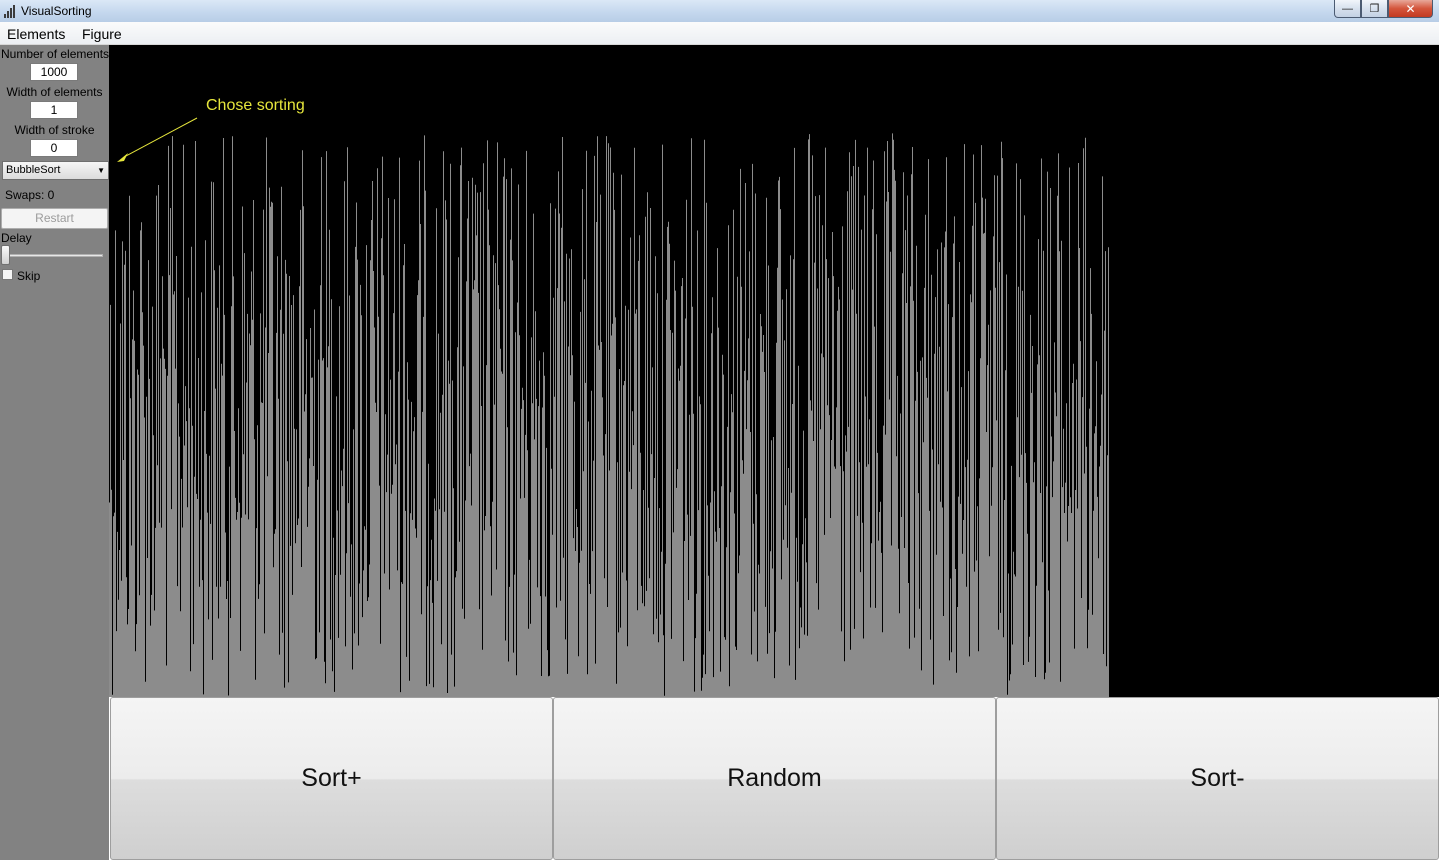  What do you see at coordinates (10, 11) in the screenshot?
I see `bar-chart-icon` at bounding box center [10, 11].